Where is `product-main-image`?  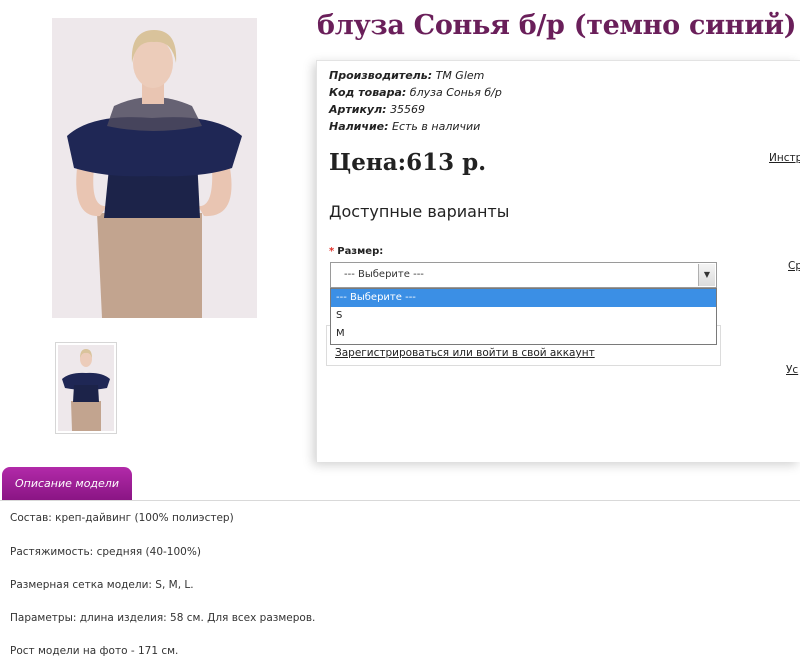
product-main-image is located at coordinates (154, 168).